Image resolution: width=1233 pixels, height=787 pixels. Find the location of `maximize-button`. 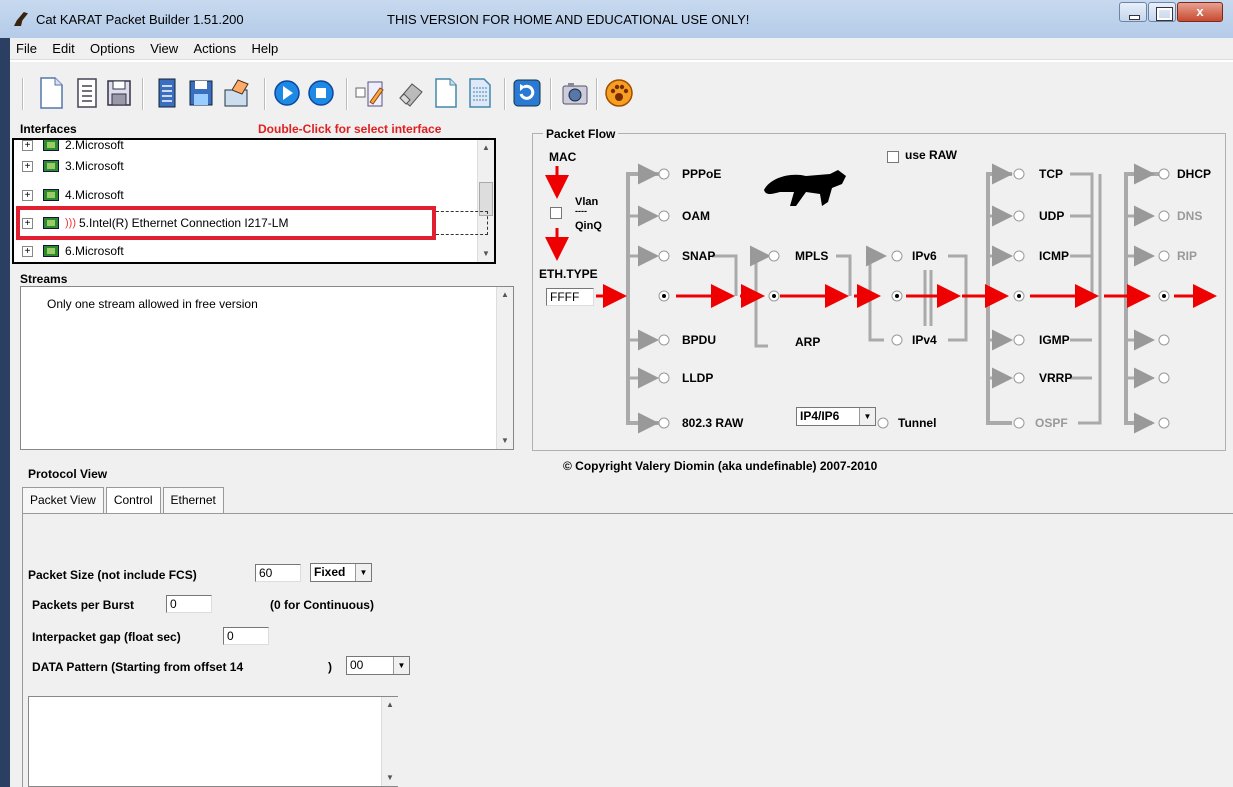

maximize-button is located at coordinates (1162, 12).